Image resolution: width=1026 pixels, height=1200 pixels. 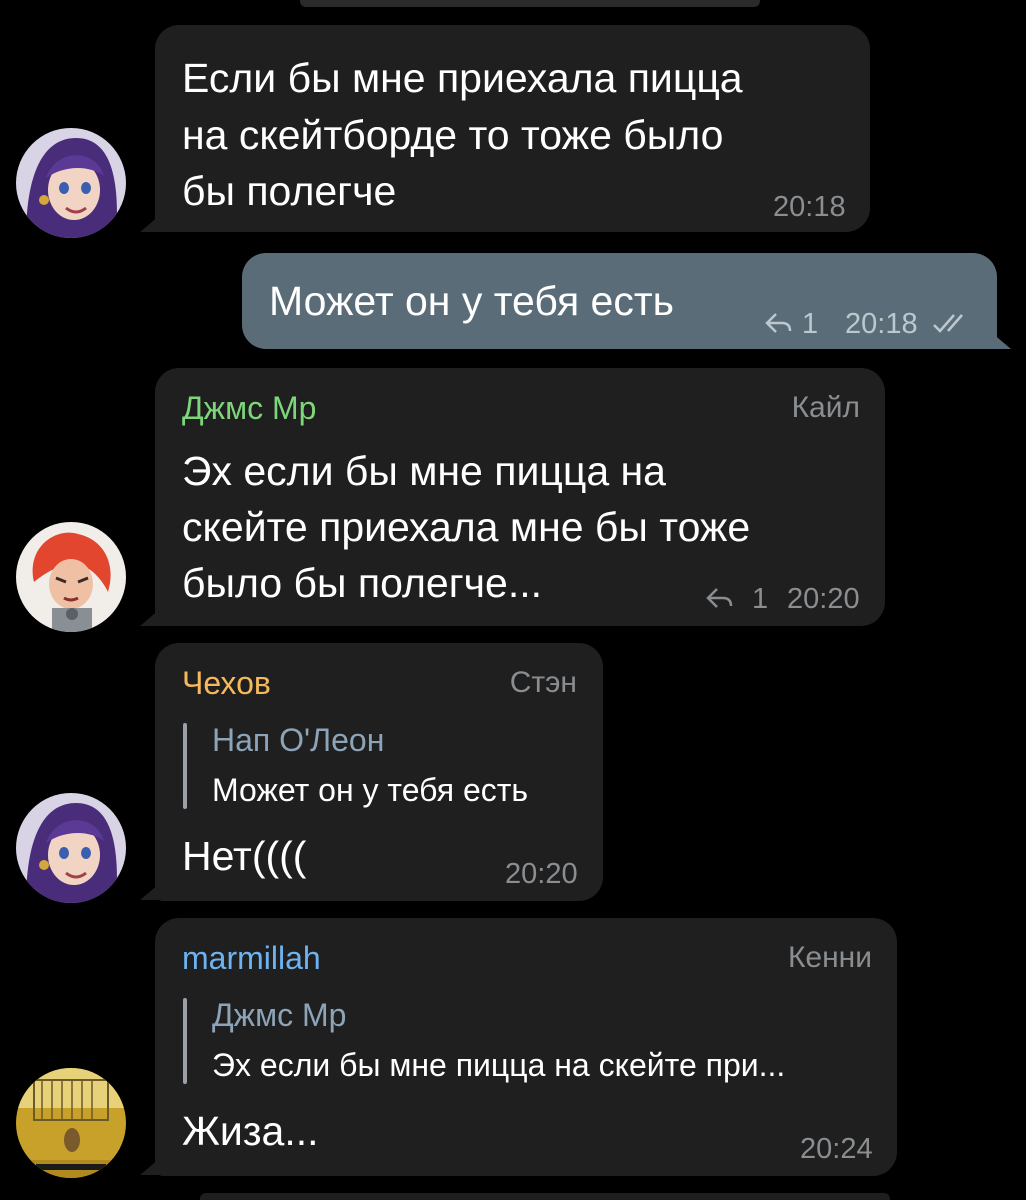 I want to click on member-tag: Стэн, so click(x=543, y=682).